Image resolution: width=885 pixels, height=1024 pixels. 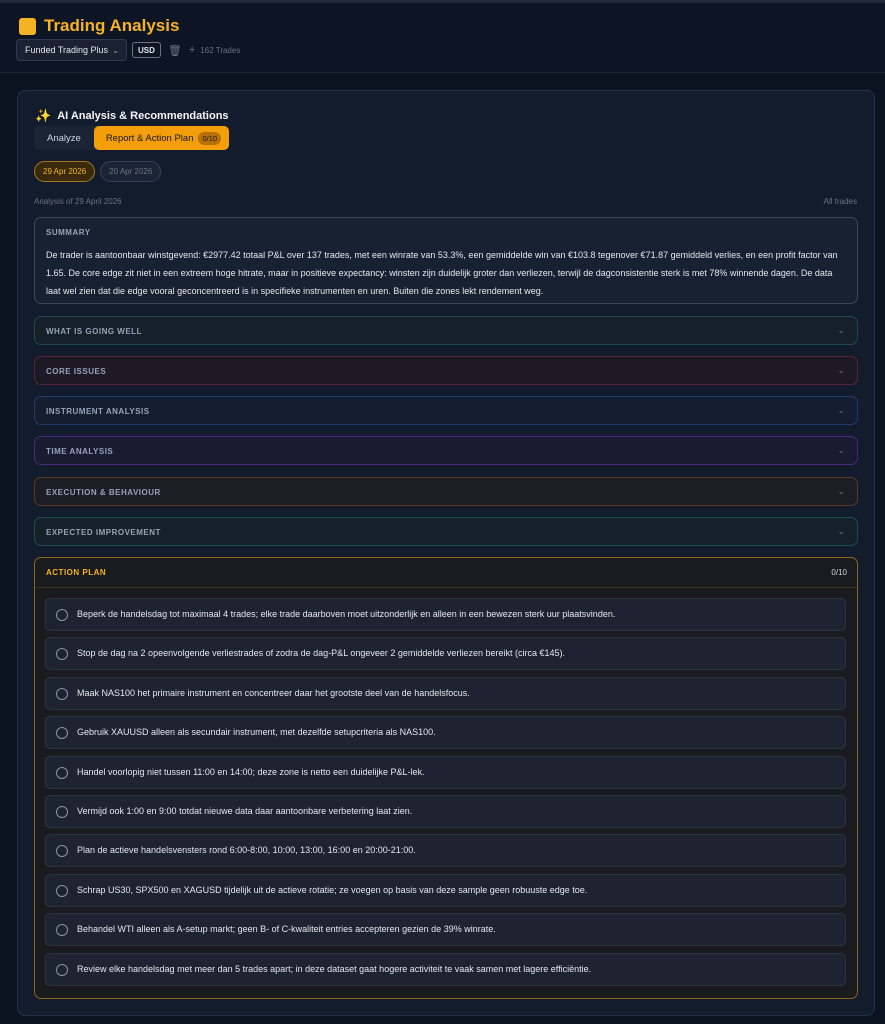 I want to click on section-expected-improvement: EXPECTED IMPROVEMENT ⌄, so click(x=446, y=531).